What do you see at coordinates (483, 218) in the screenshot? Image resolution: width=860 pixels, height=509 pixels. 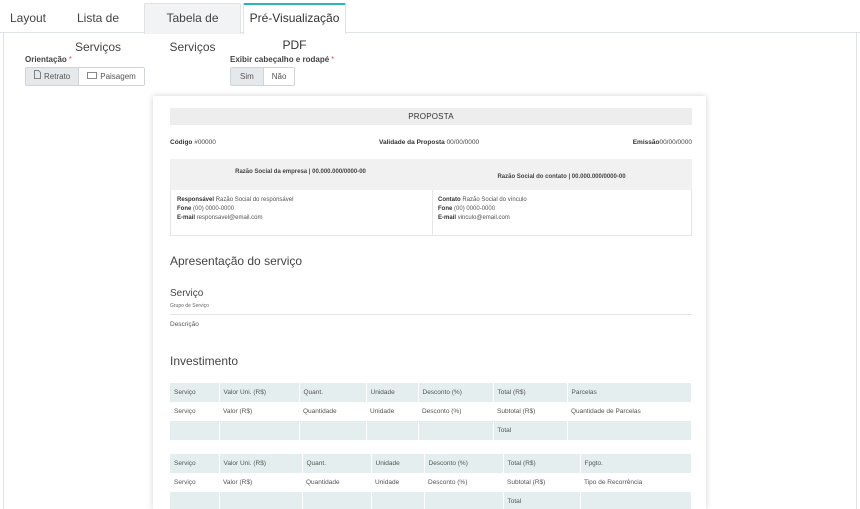 I see `contact-email-value: vinculo@email.com` at bounding box center [483, 218].